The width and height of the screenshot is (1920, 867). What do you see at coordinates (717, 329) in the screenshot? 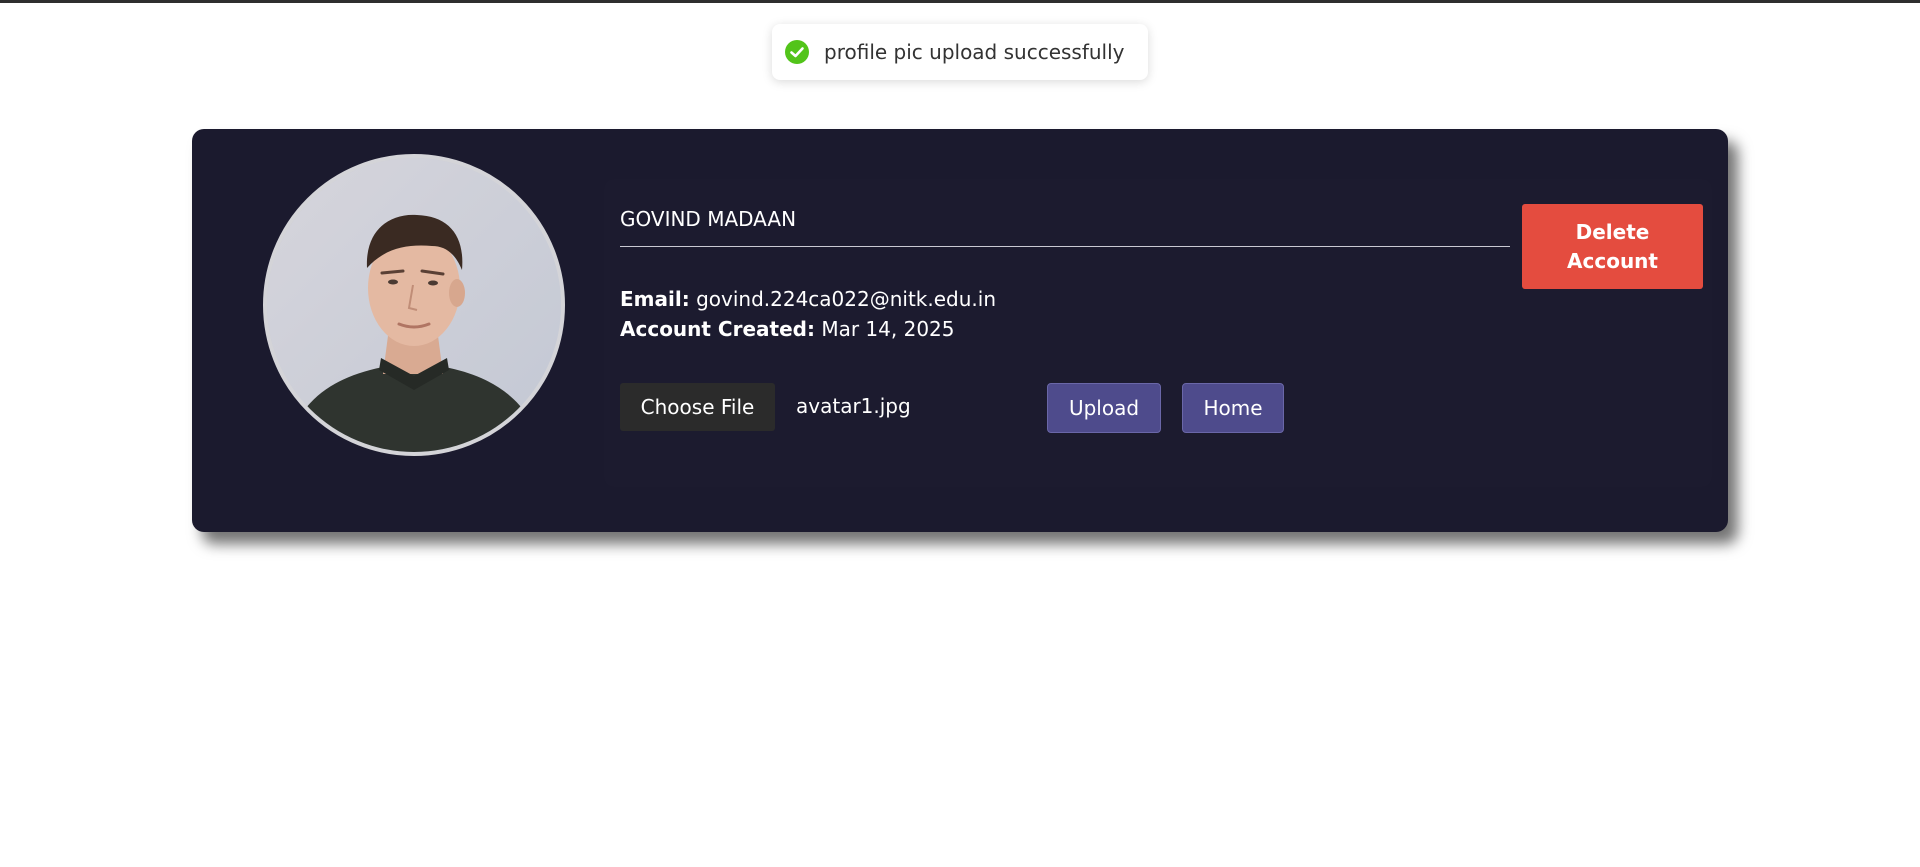
I see `account-created-label: Account Created:` at bounding box center [717, 329].